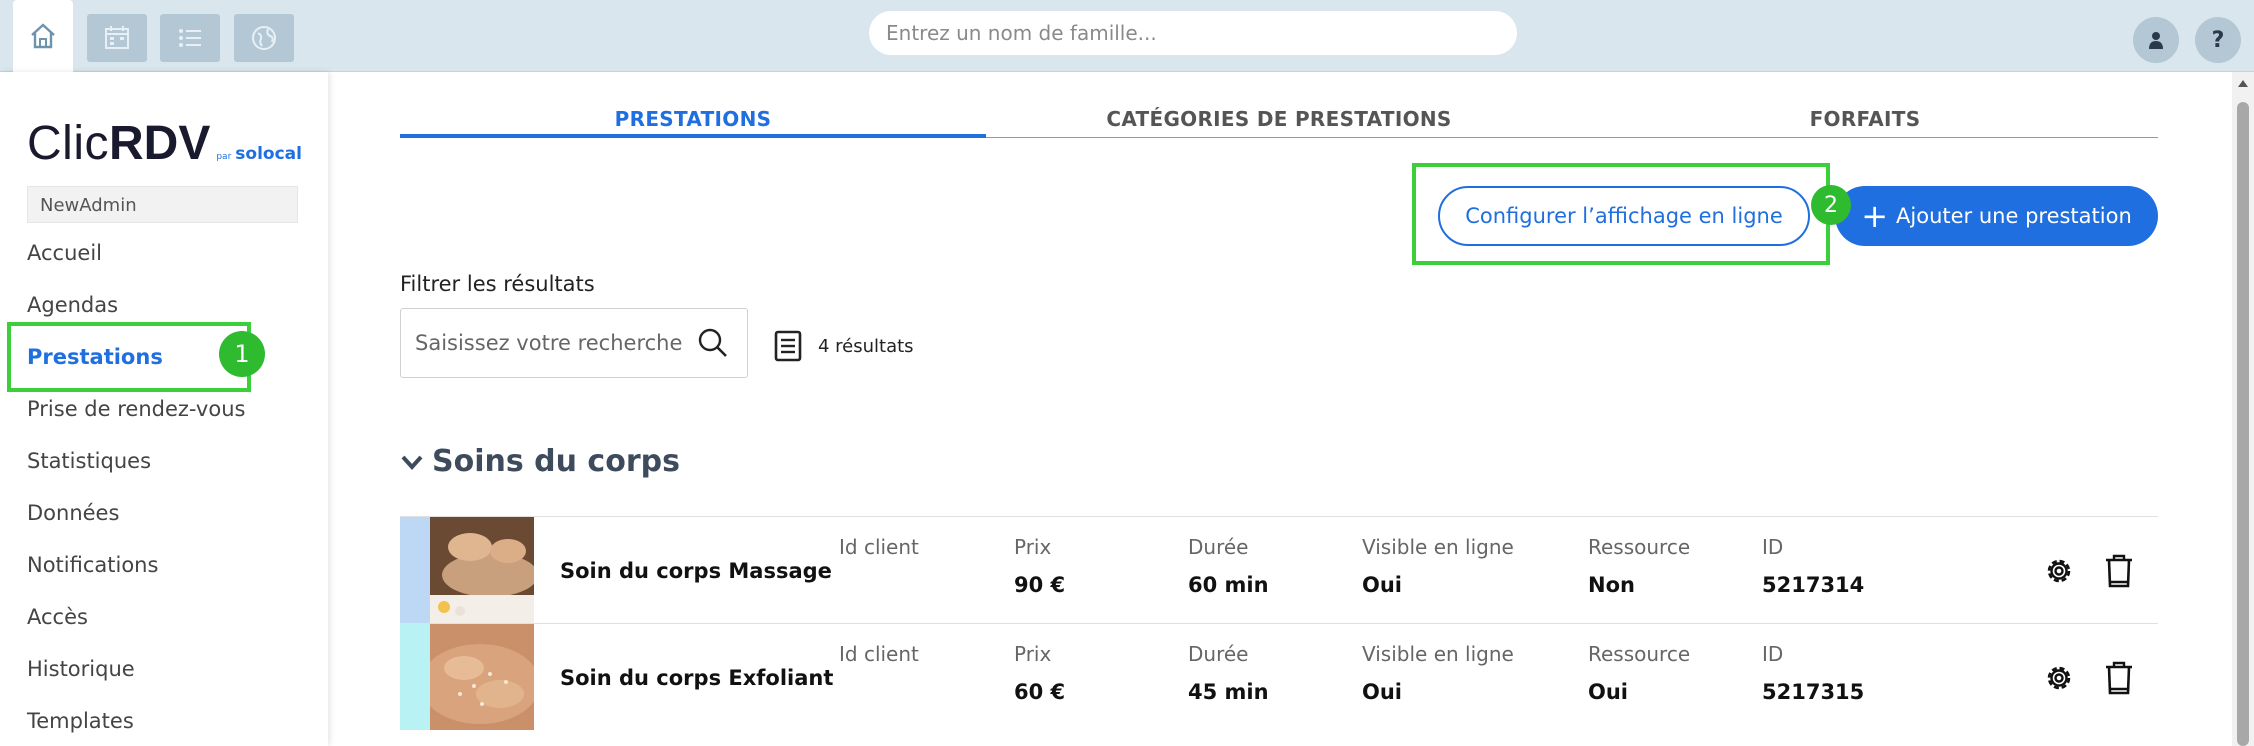 This screenshot has height=746, width=2254. Describe the element at coordinates (92, 565) in the screenshot. I see `sidebar-item-notifications: Notifications` at that location.